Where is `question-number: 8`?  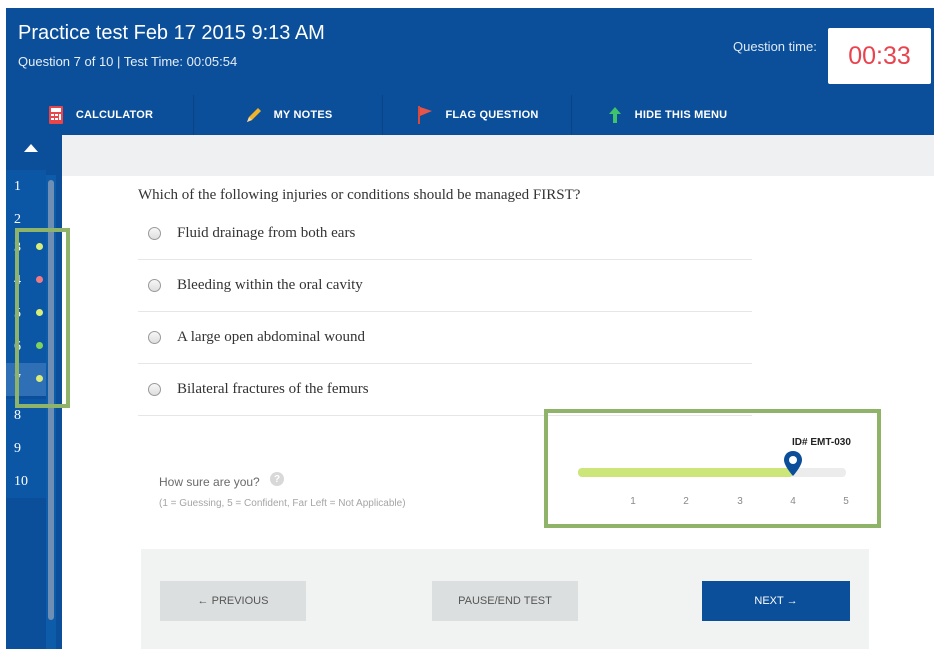 question-number: 8 is located at coordinates (17, 415).